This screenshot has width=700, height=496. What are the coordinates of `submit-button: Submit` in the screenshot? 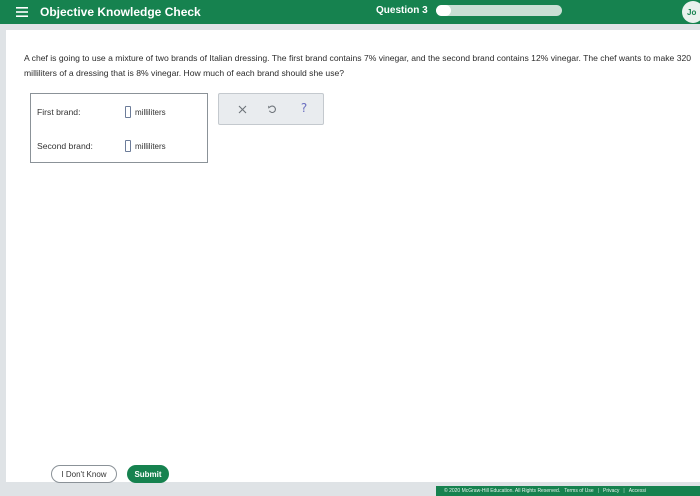 It's located at (148, 474).